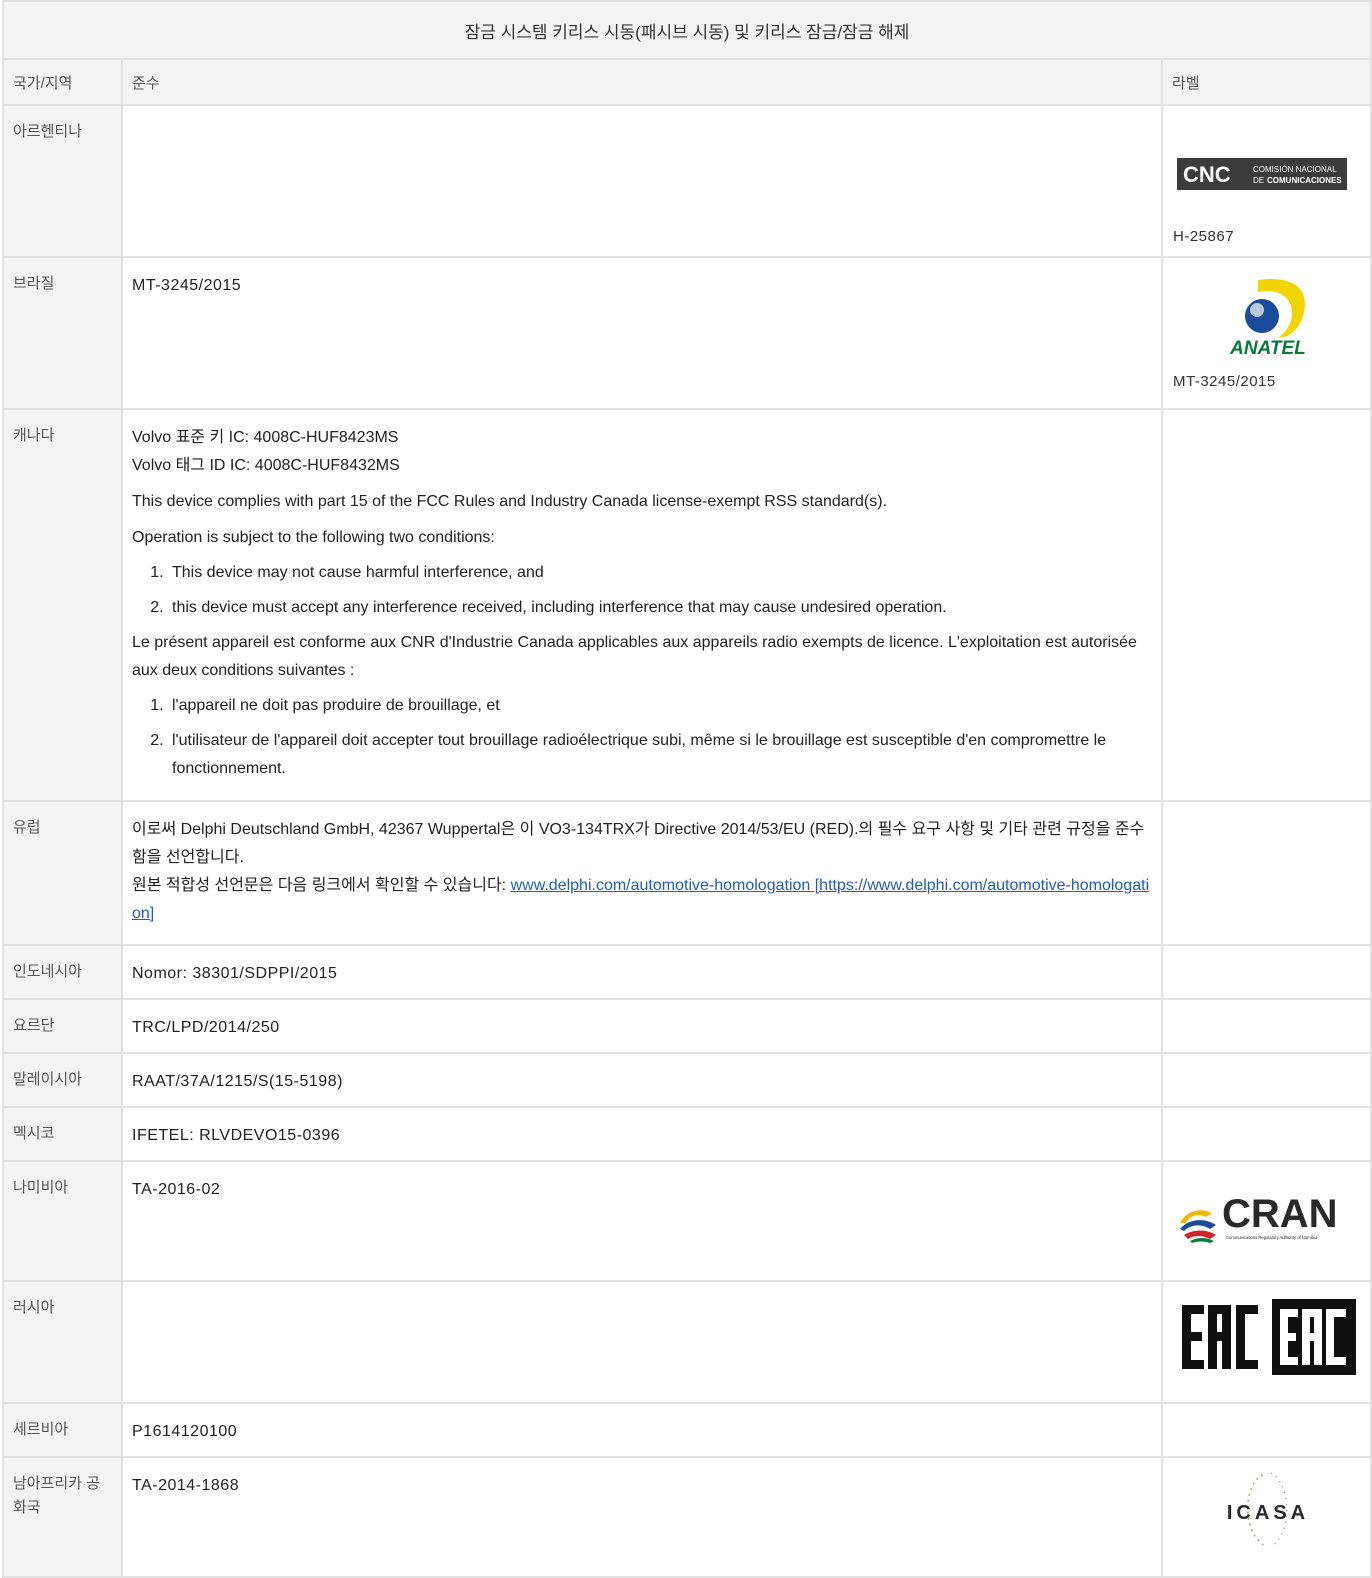  What do you see at coordinates (62, 1430) in the screenshot?
I see `country-cell: 세르비아` at bounding box center [62, 1430].